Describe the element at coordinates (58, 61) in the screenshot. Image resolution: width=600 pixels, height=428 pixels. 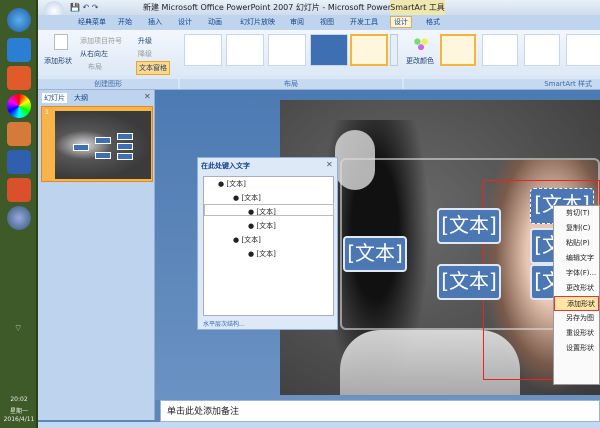
I see `add-shape-button: 添加形状` at that location.